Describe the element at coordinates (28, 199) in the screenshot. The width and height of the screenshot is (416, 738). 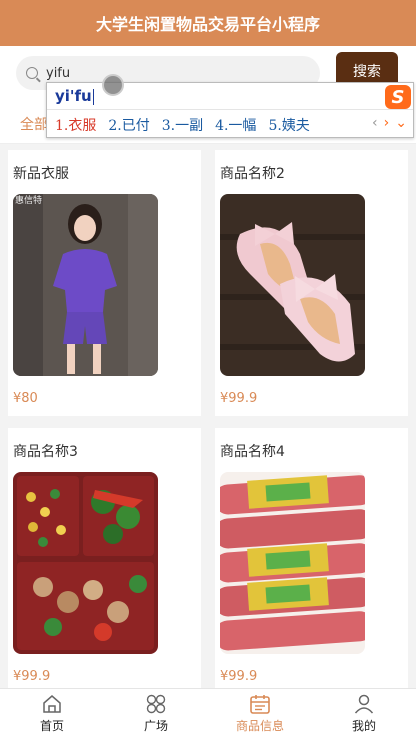
I see `image-watermark: 惠信特` at that location.